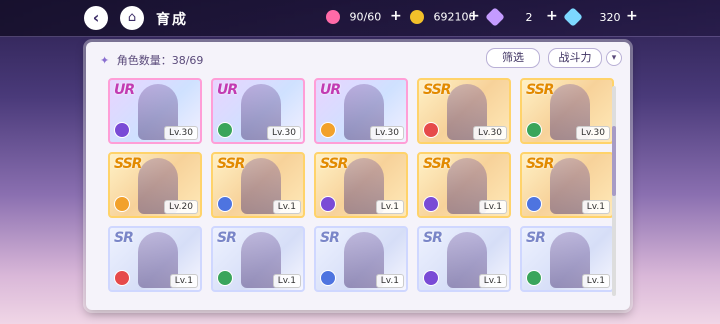 Image resolution: width=720 pixels, height=324 pixels. What do you see at coordinates (132, 18) in the screenshot?
I see `home-button: ⌂` at bounding box center [132, 18].